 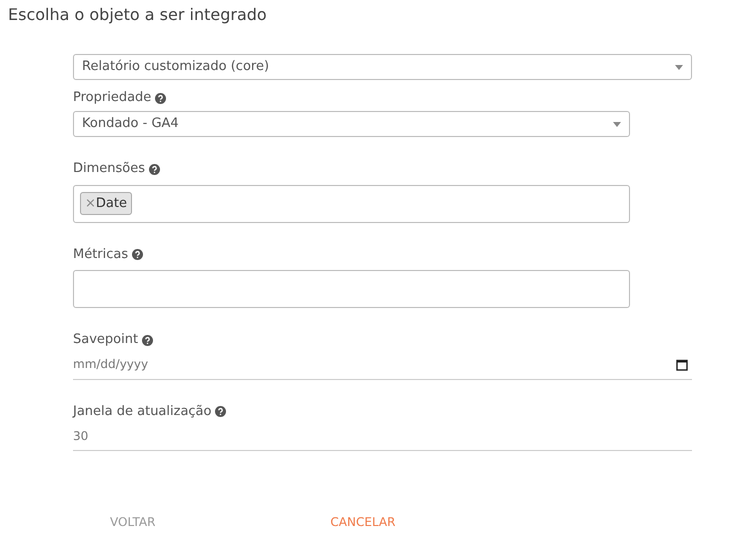 What do you see at coordinates (100, 255) in the screenshot?
I see `field-label: Métricas` at bounding box center [100, 255].